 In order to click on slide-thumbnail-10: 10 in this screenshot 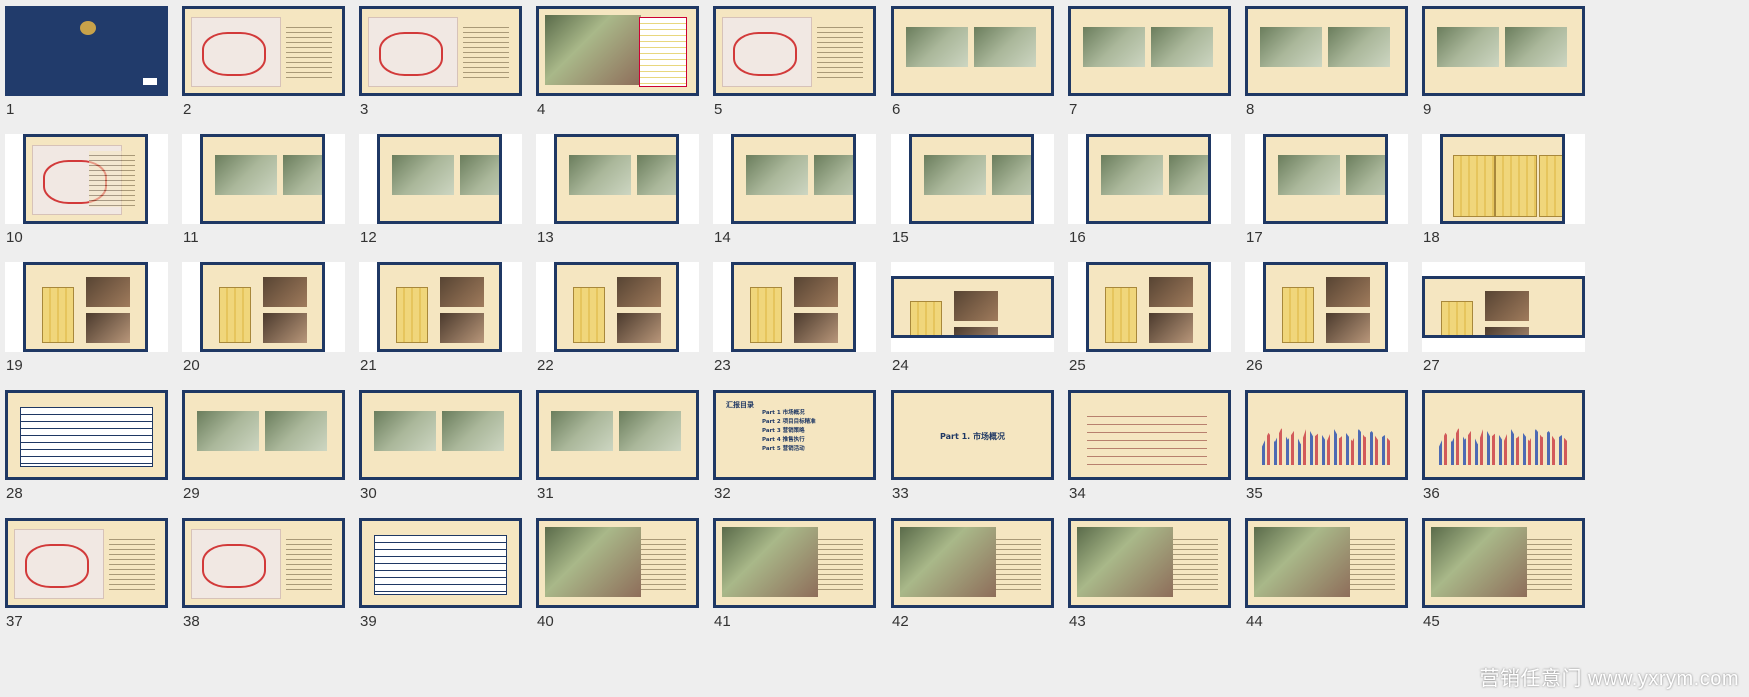, I will do `click(94, 199)`.